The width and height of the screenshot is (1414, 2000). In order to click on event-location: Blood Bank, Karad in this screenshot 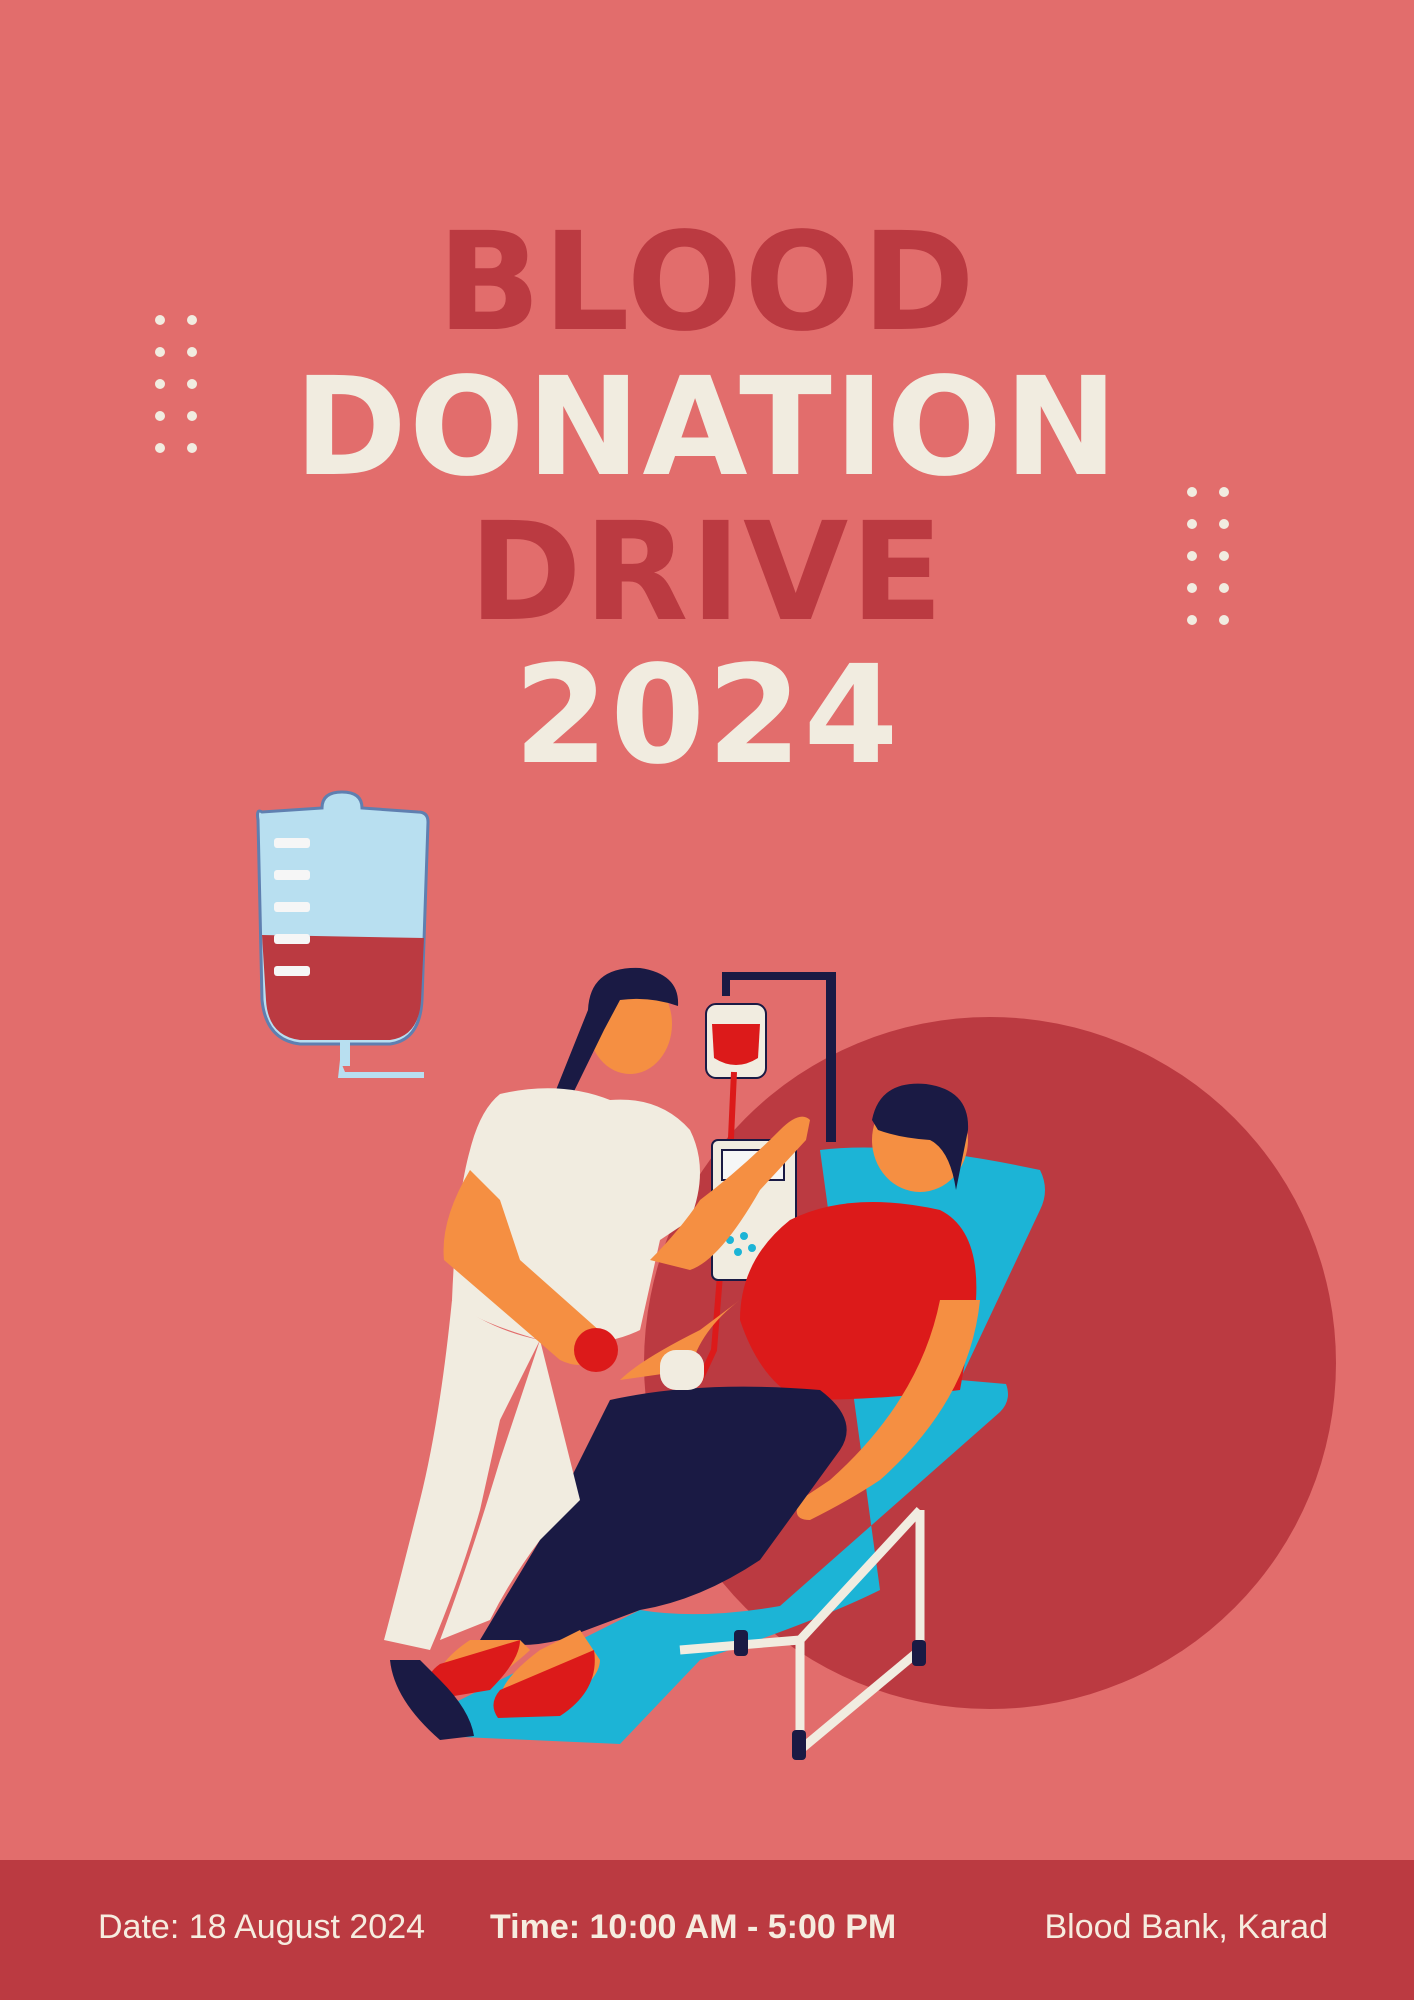, I will do `click(1186, 1927)`.